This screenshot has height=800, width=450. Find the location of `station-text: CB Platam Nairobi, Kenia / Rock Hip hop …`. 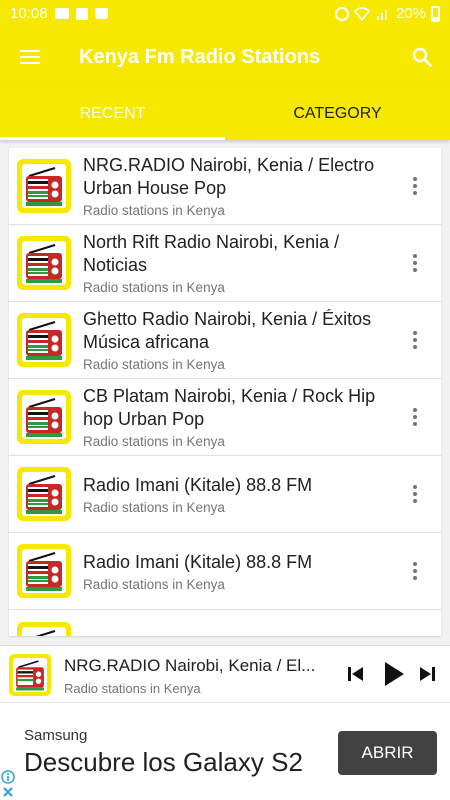

station-text: CB Platam Nairobi, Kenia / Rock Hip hop … is located at coordinates (242, 417).